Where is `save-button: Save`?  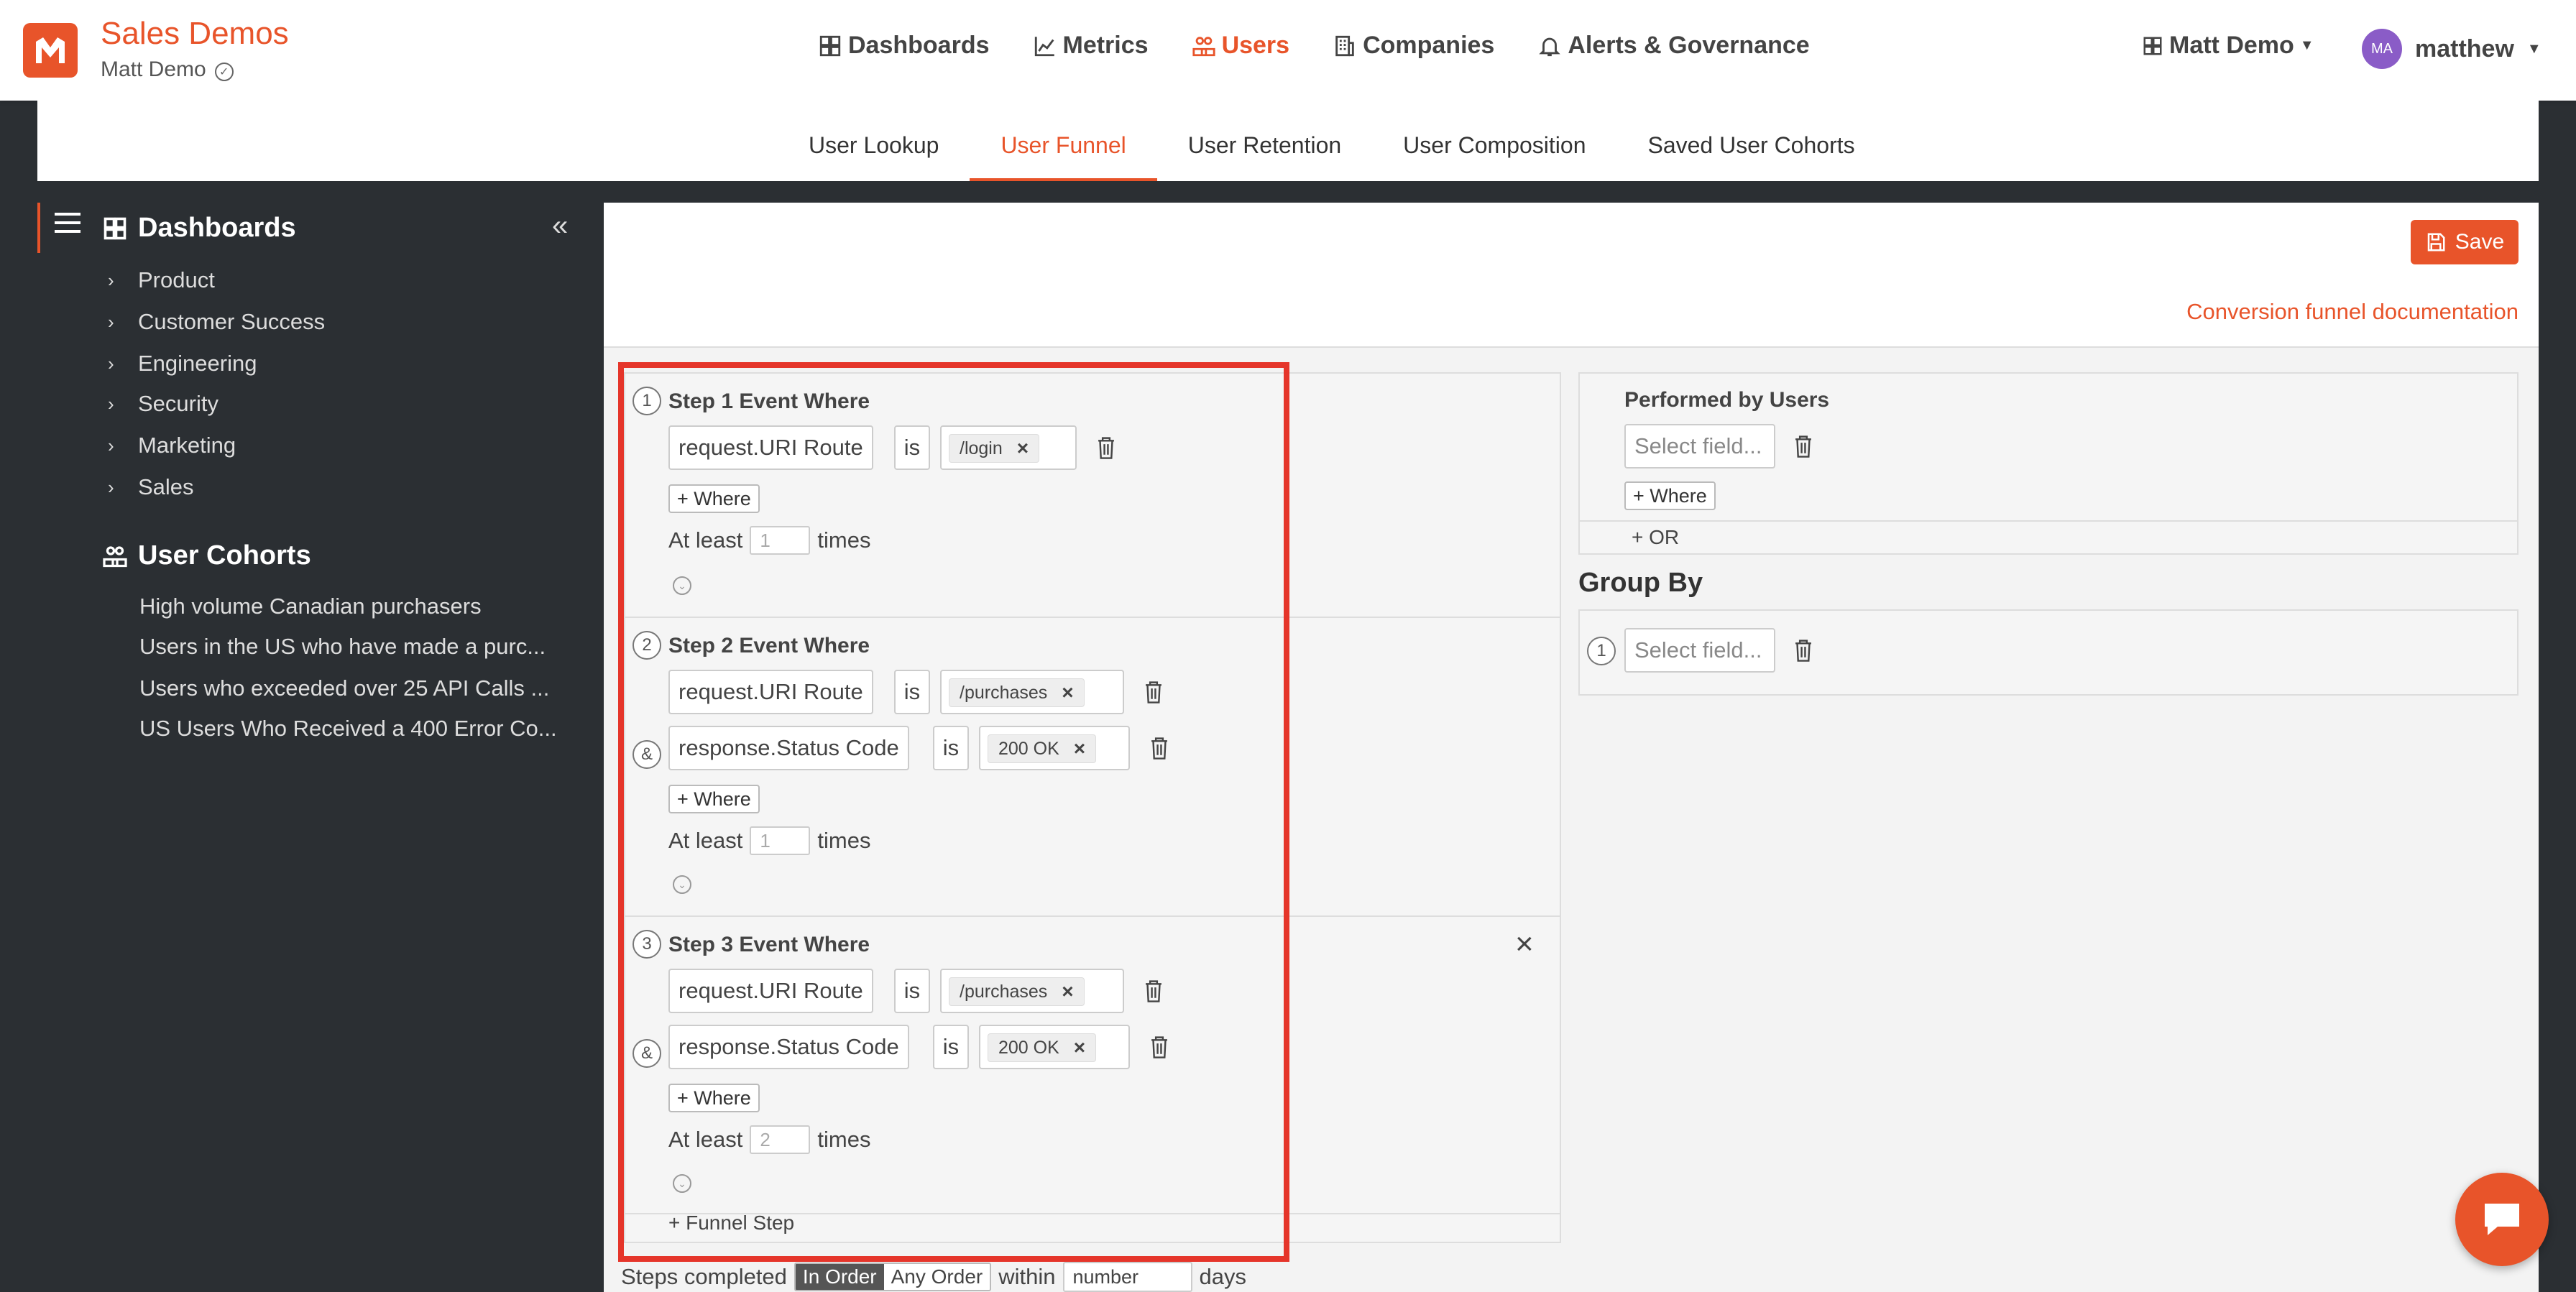
save-button: Save is located at coordinates (2464, 242).